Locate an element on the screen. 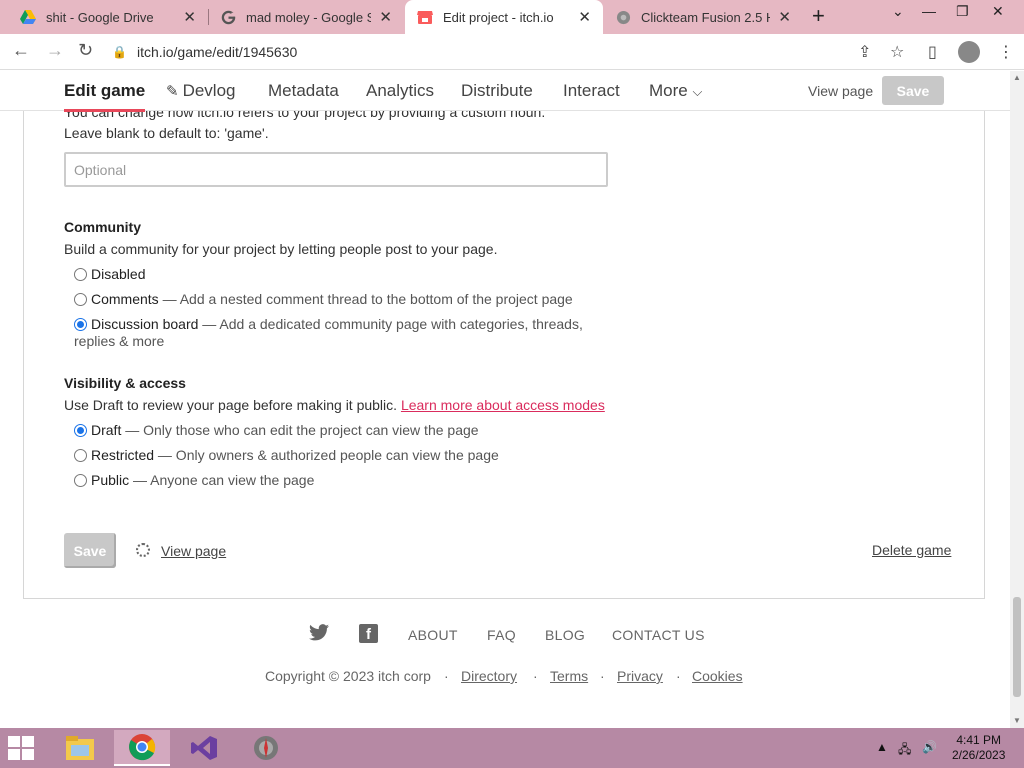  scroll-down-arrow-icon: ▼ is located at coordinates (1017, 720).